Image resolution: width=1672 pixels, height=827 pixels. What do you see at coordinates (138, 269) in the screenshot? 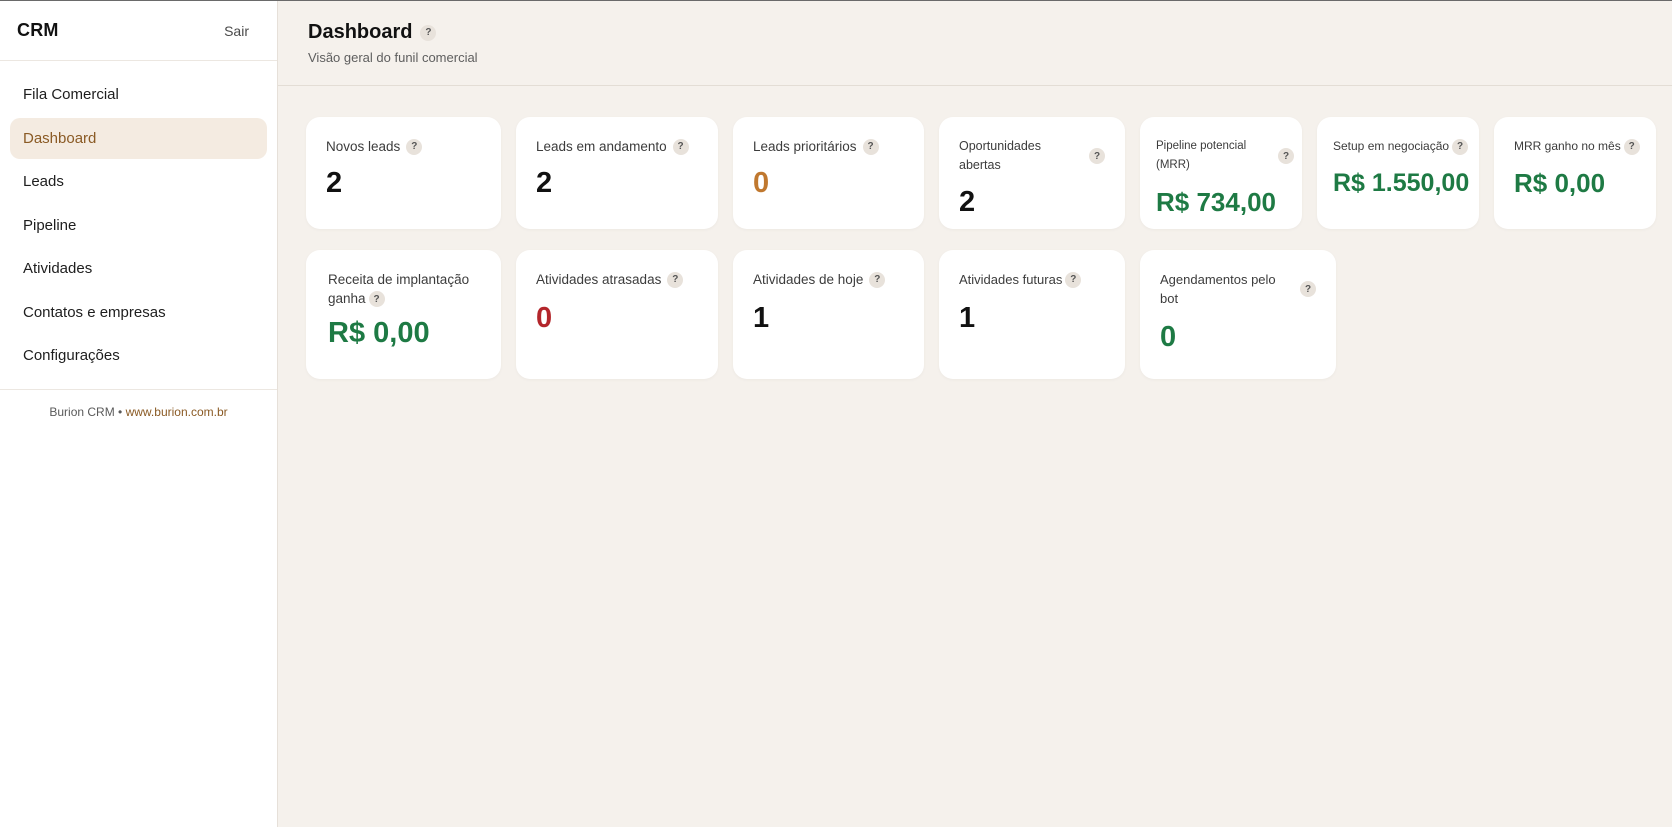
I see `sidebar-item-atividades: Atividades` at bounding box center [138, 269].